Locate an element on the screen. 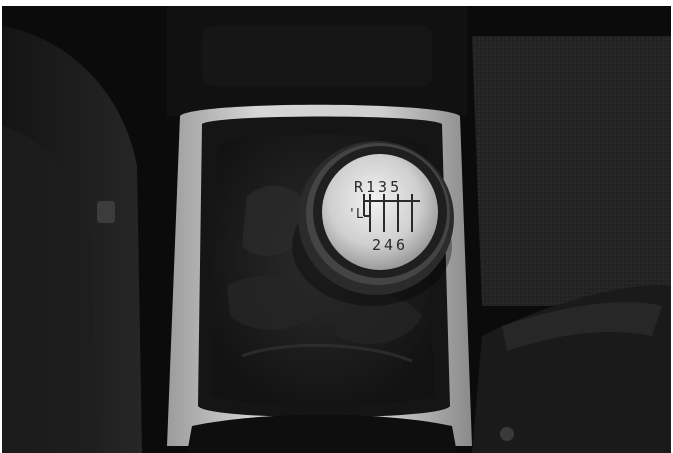 The image size is (673, 453). knob-top-row: R135 is located at coordinates (378, 187).